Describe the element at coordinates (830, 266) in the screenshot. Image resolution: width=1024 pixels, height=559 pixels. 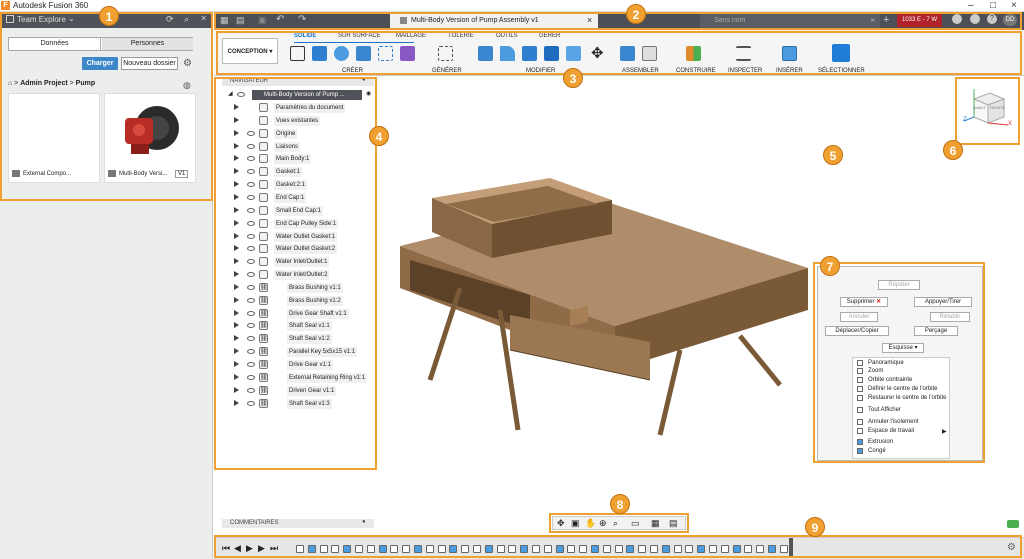
I see `callout-7: 7` at that location.